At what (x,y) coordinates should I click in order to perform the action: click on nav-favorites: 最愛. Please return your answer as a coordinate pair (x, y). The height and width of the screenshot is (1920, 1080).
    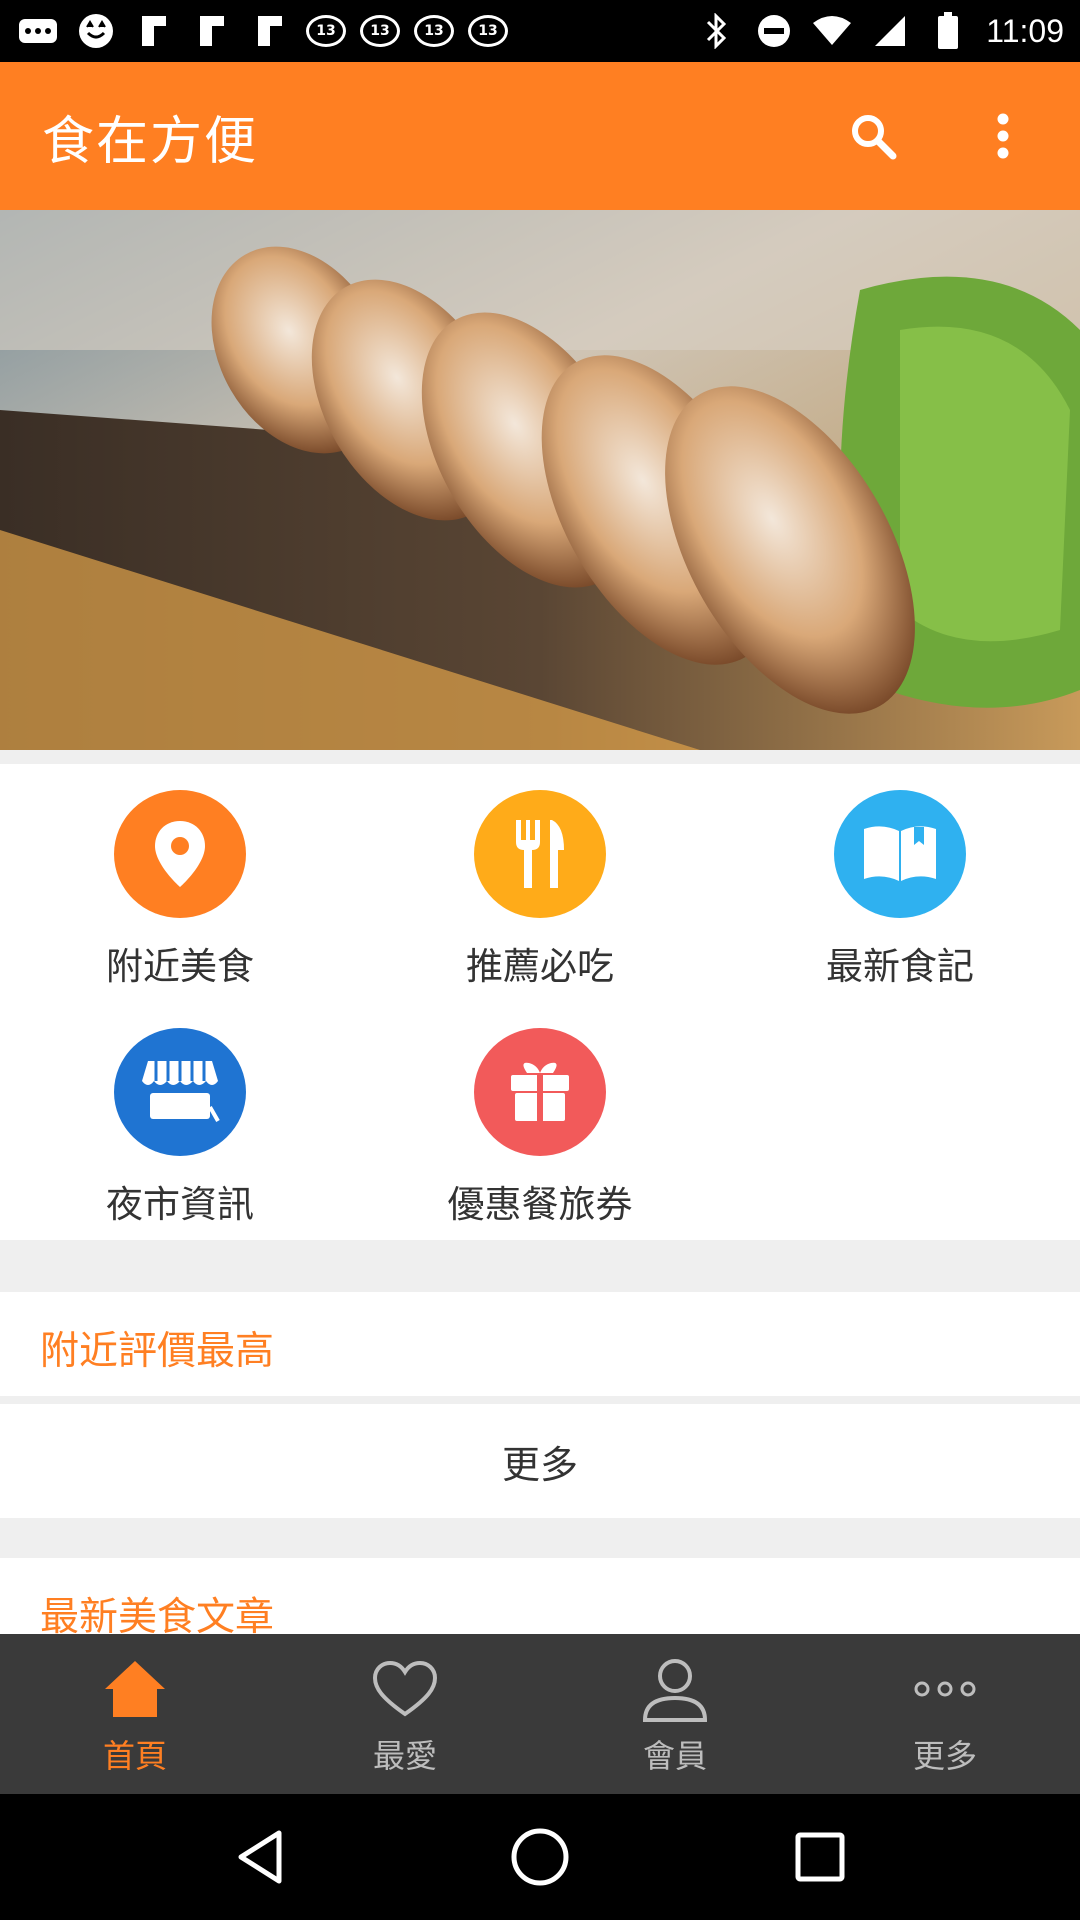
    Looking at the image, I should click on (405, 1714).